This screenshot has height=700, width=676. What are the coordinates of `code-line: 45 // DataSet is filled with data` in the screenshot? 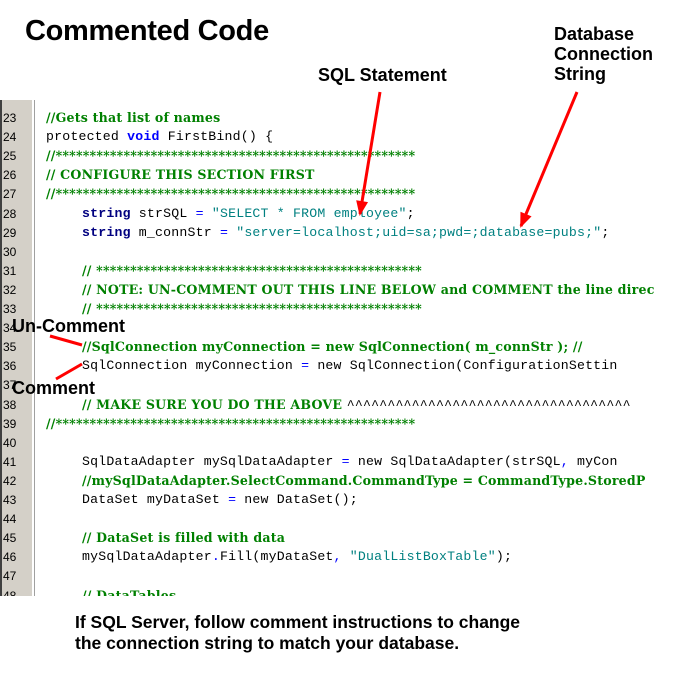 It's located at (338, 538).